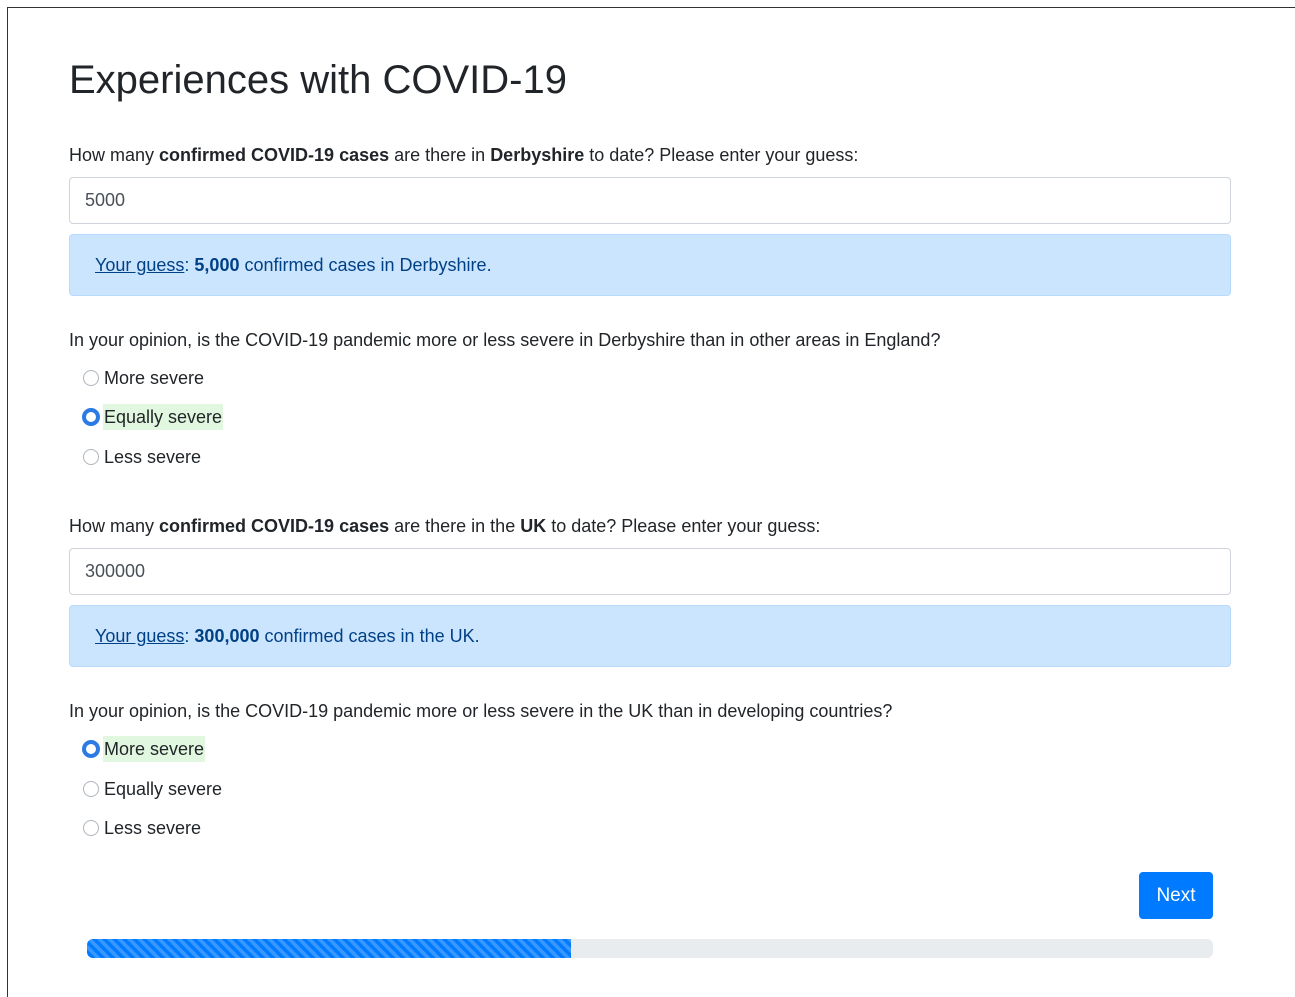  Describe the element at coordinates (455, 526) in the screenshot. I see `label-text: are there in the` at that location.